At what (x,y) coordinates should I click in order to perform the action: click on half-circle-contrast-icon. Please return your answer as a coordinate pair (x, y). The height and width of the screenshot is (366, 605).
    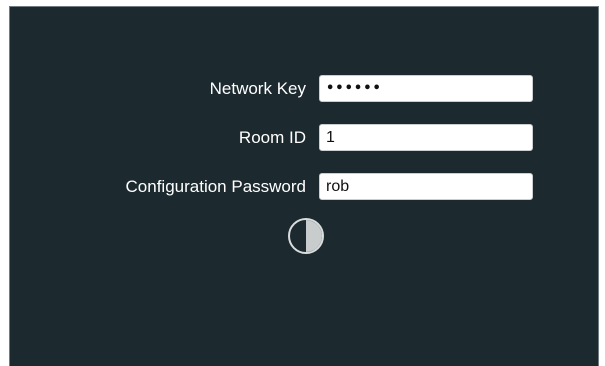
    Looking at the image, I should click on (306, 236).